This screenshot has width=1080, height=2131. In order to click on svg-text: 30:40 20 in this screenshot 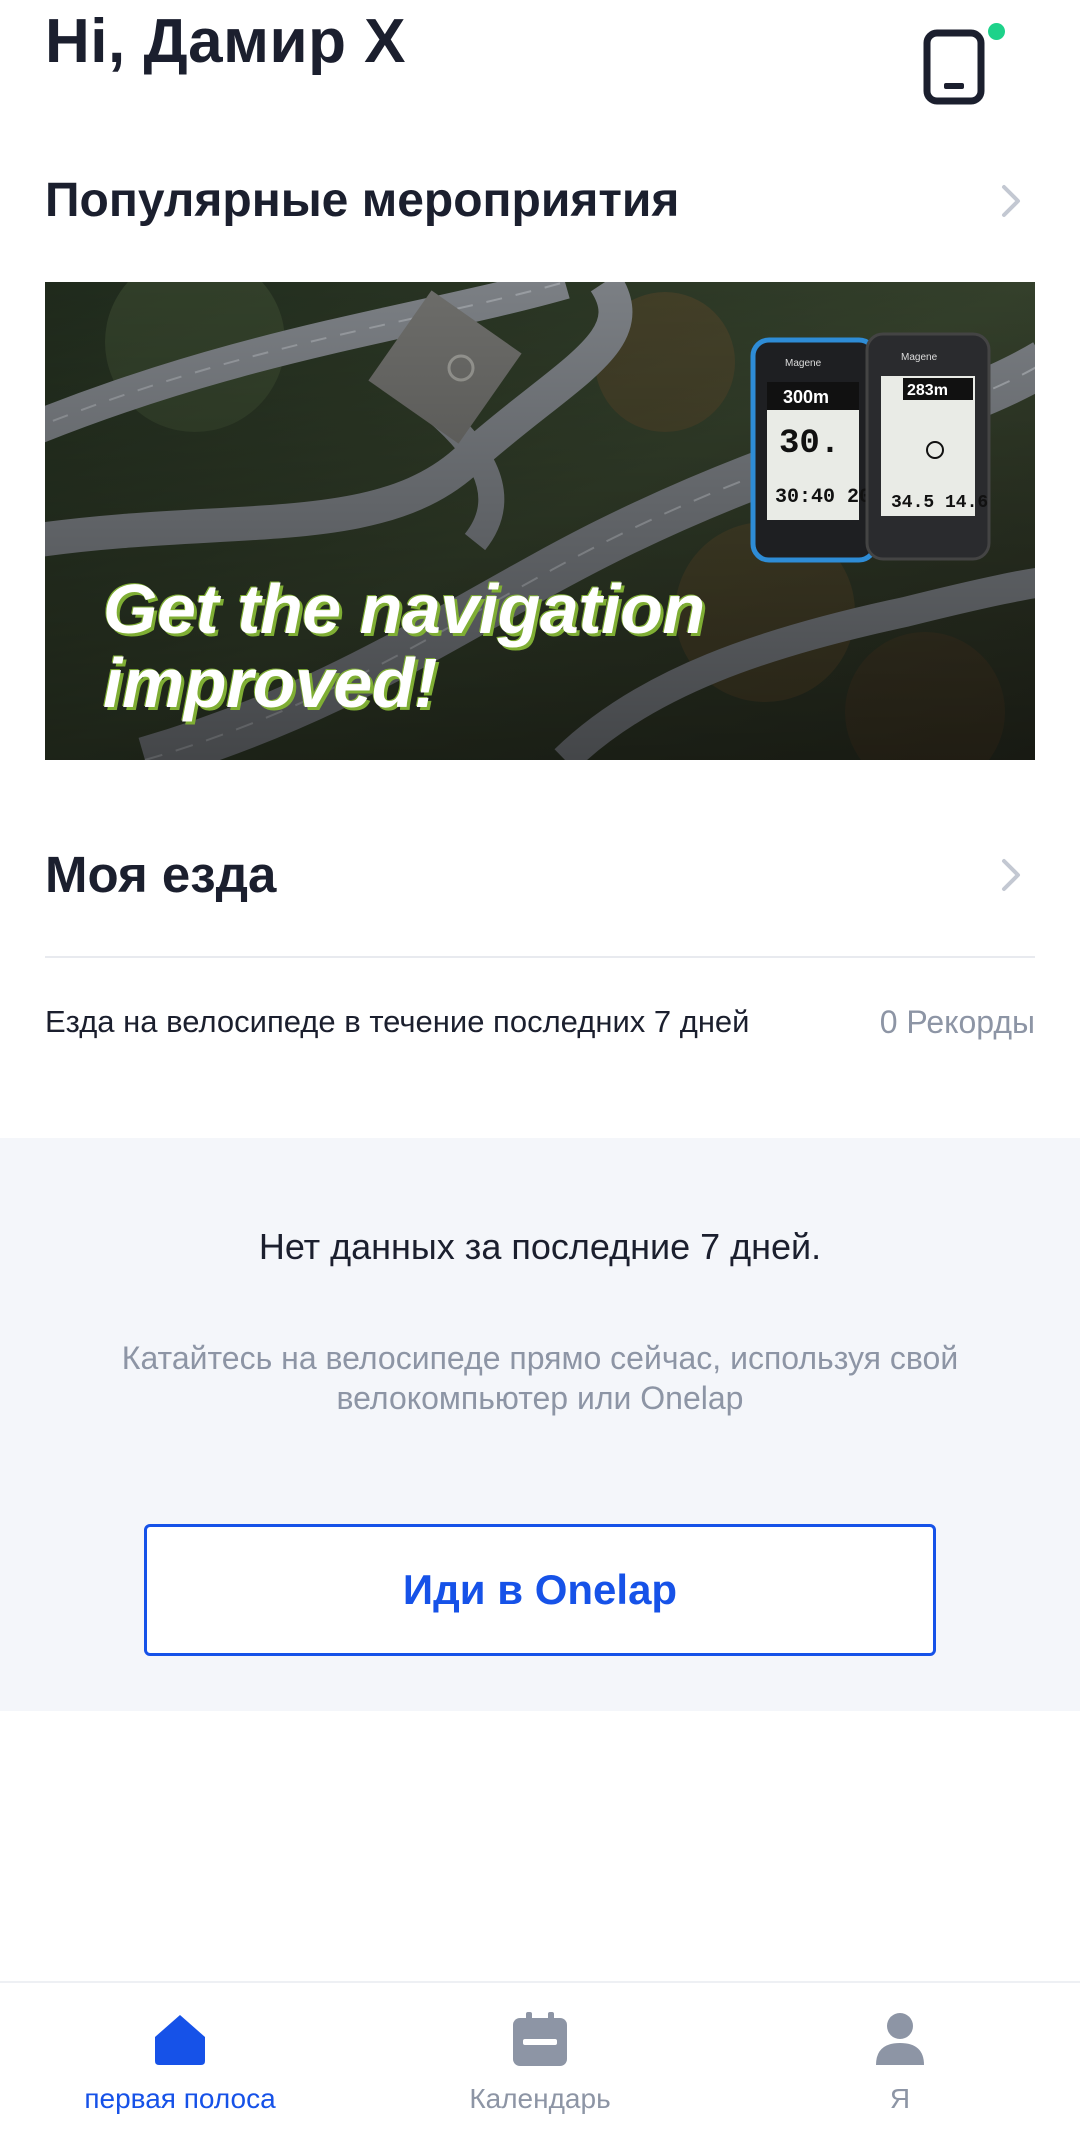, I will do `click(823, 497)`.